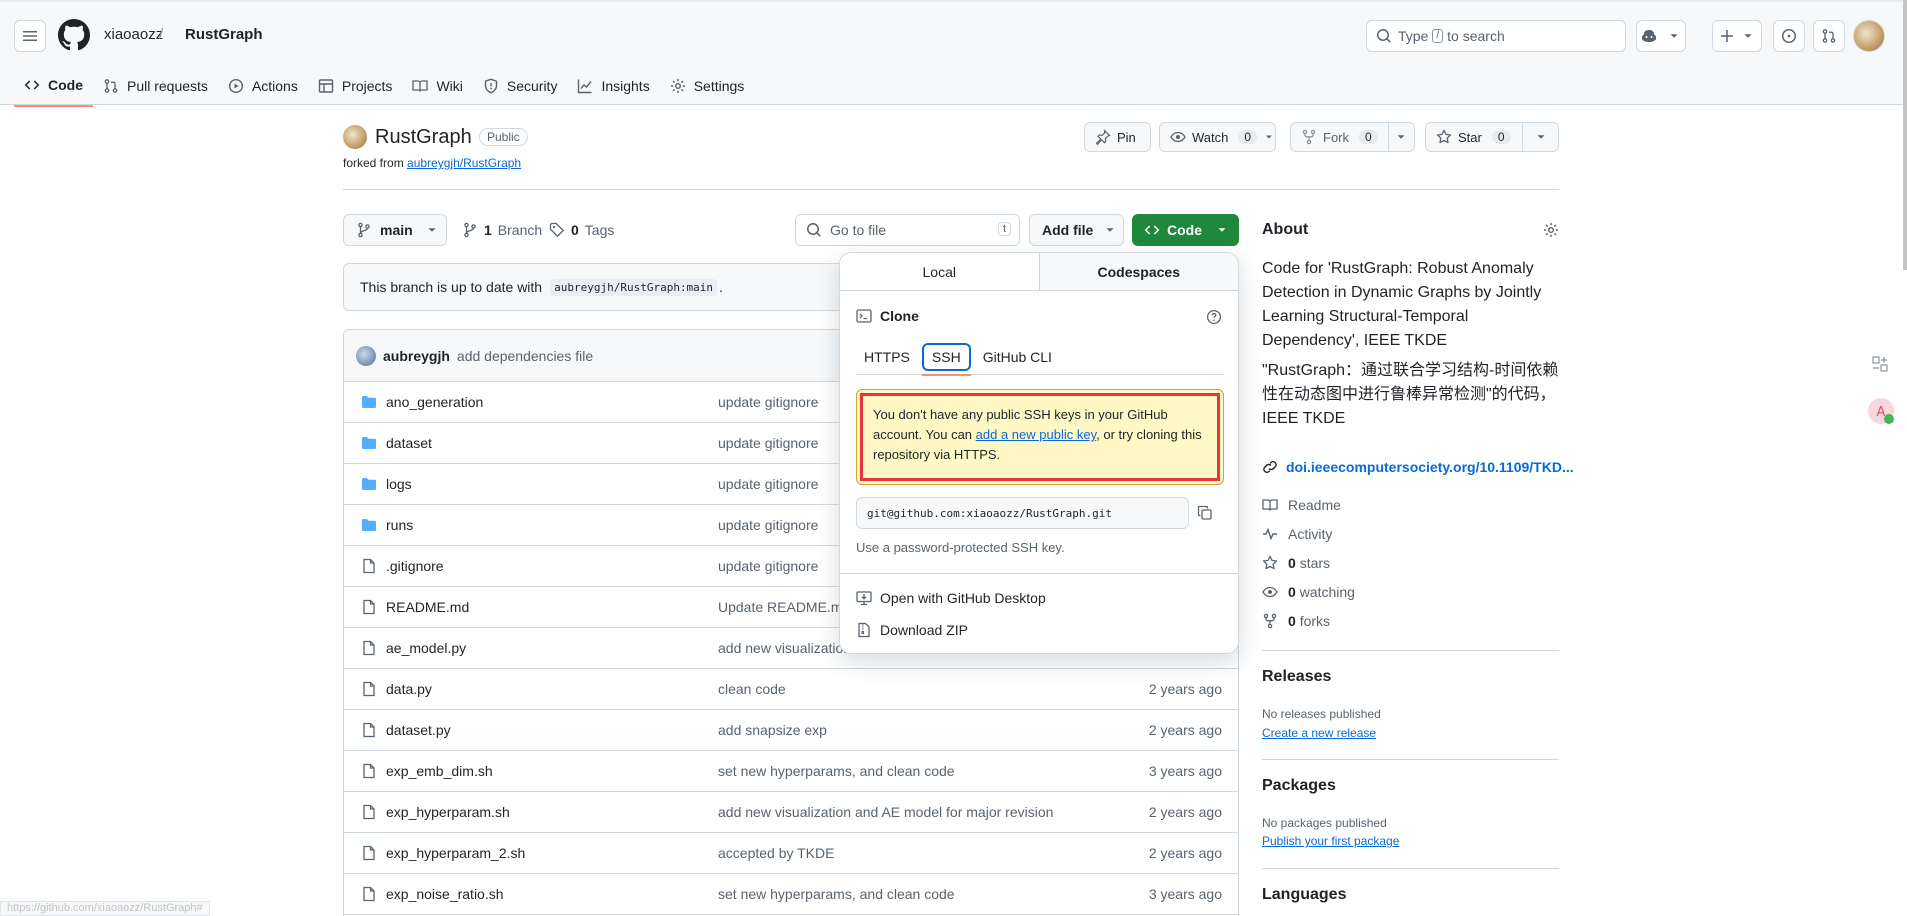 The image size is (1907, 916). Describe the element at coordinates (426, 648) in the screenshot. I see `file-name: ae_model.py` at that location.